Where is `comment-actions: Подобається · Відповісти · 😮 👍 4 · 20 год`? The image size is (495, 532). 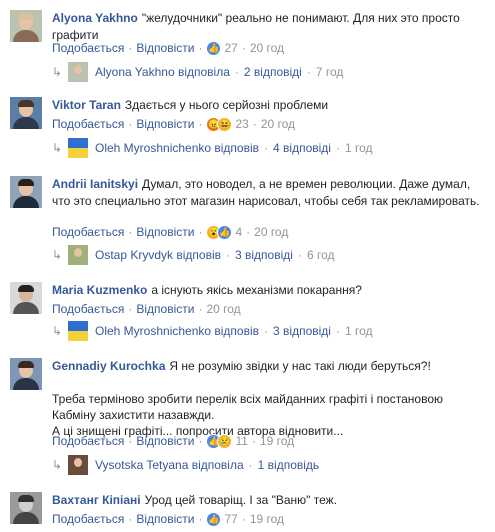
comment-actions: Подобається · Відповісти · 😮 👍 4 · 20 год is located at coordinates (170, 232).